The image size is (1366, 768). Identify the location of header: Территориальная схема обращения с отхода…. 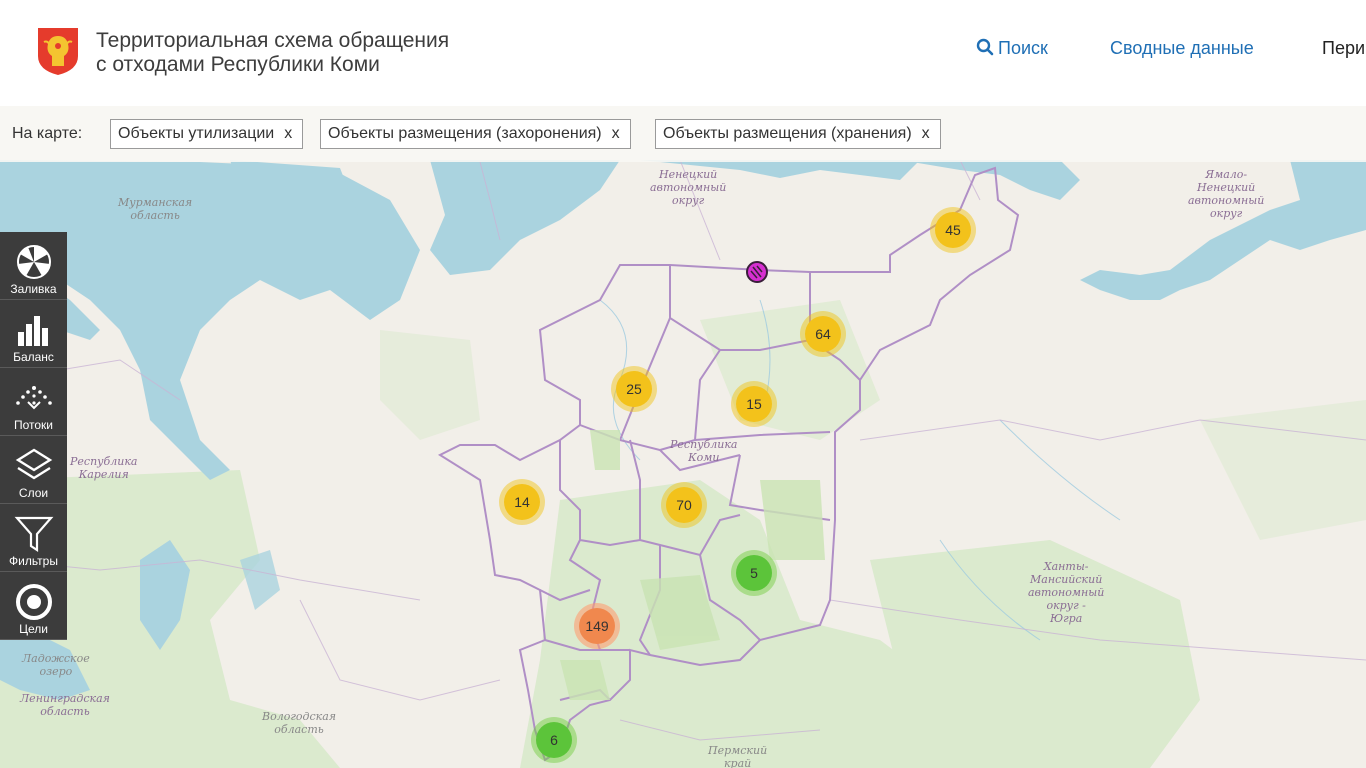
(683, 53).